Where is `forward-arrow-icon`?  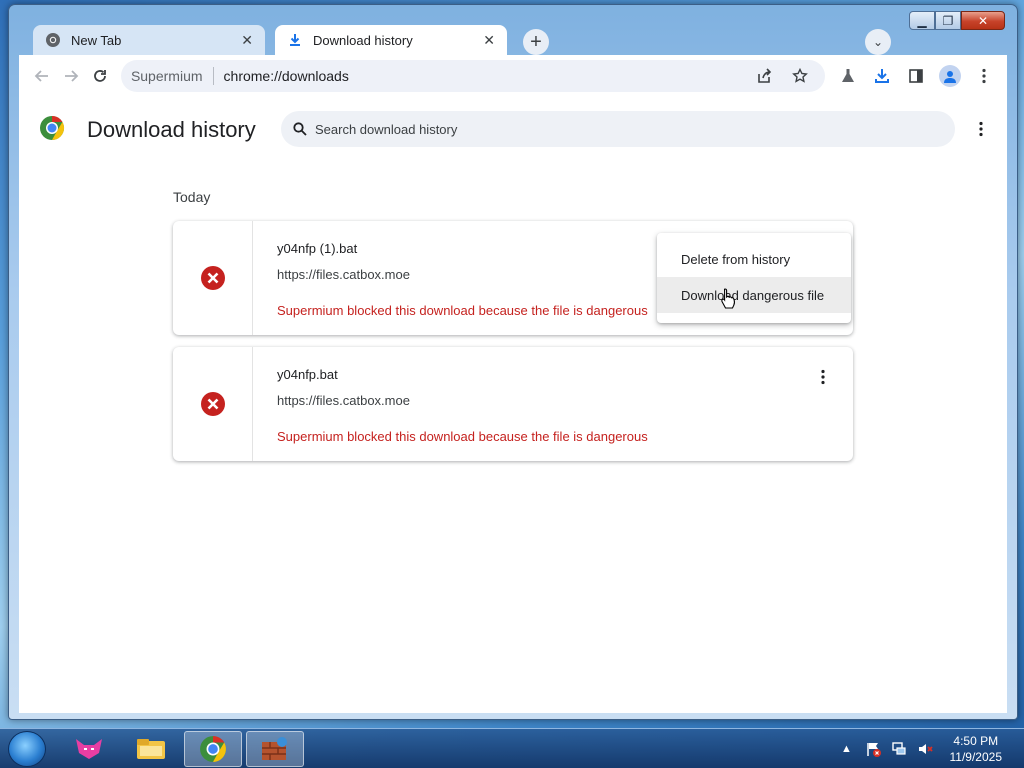
forward-arrow-icon is located at coordinates (71, 76).